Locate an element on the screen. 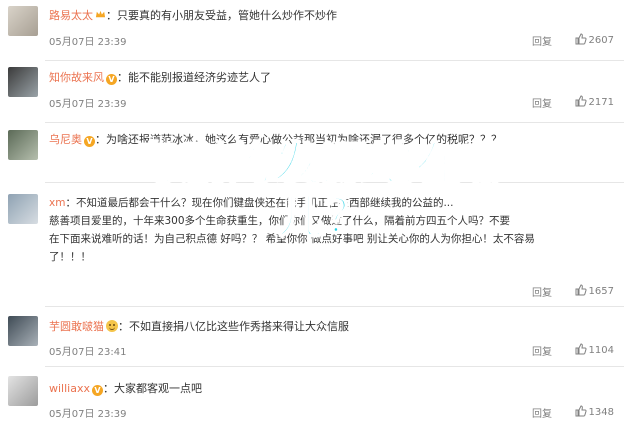  emoji-icon is located at coordinates (112, 326).